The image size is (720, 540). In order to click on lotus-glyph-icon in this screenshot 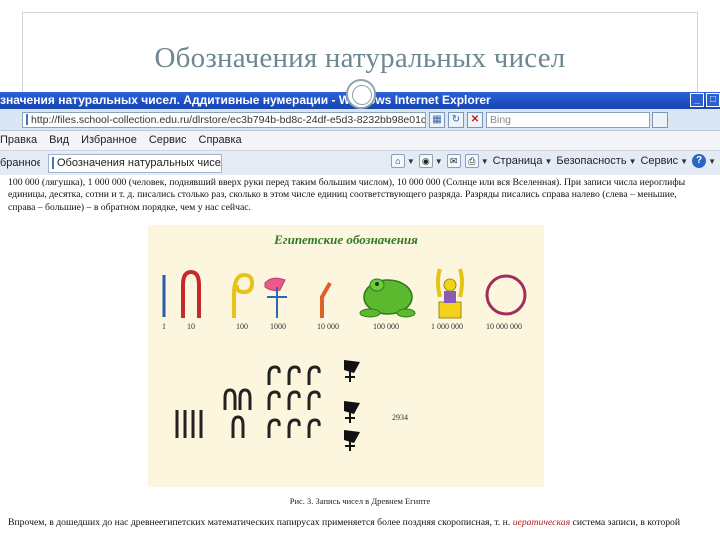, I will do `click(275, 284)`.